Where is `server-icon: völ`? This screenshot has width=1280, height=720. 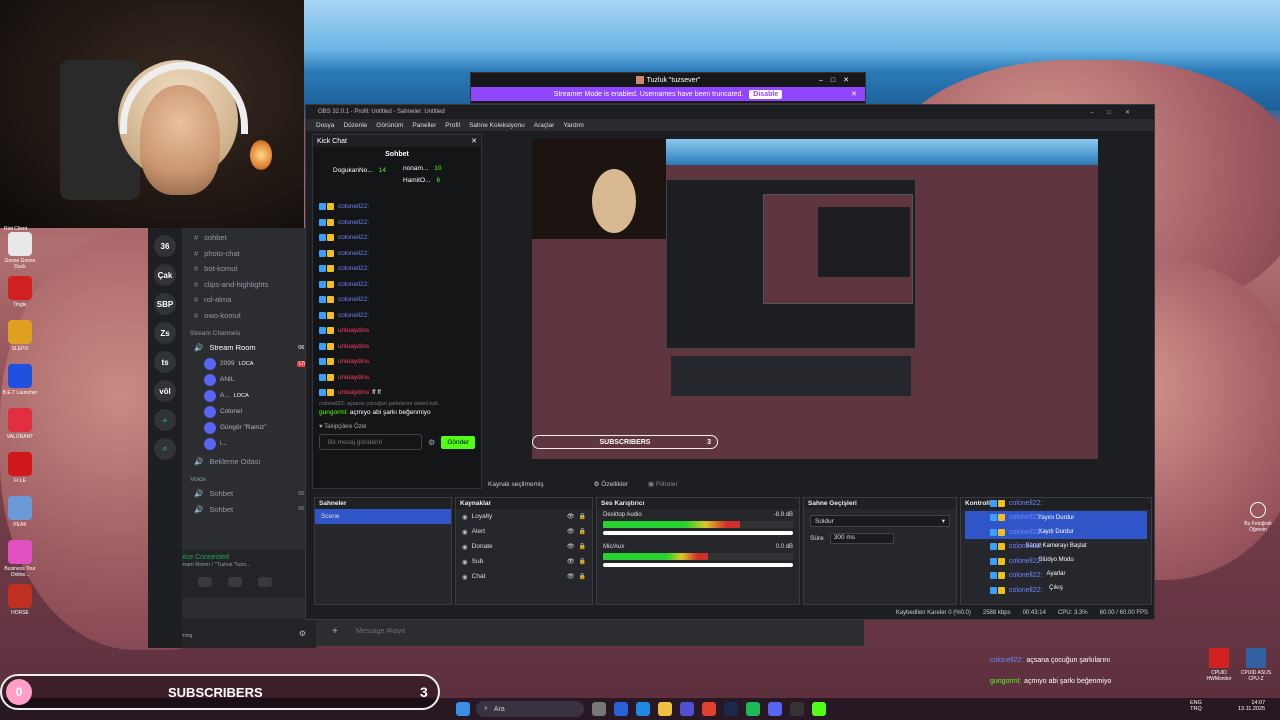
server-icon: völ is located at coordinates (165, 391).